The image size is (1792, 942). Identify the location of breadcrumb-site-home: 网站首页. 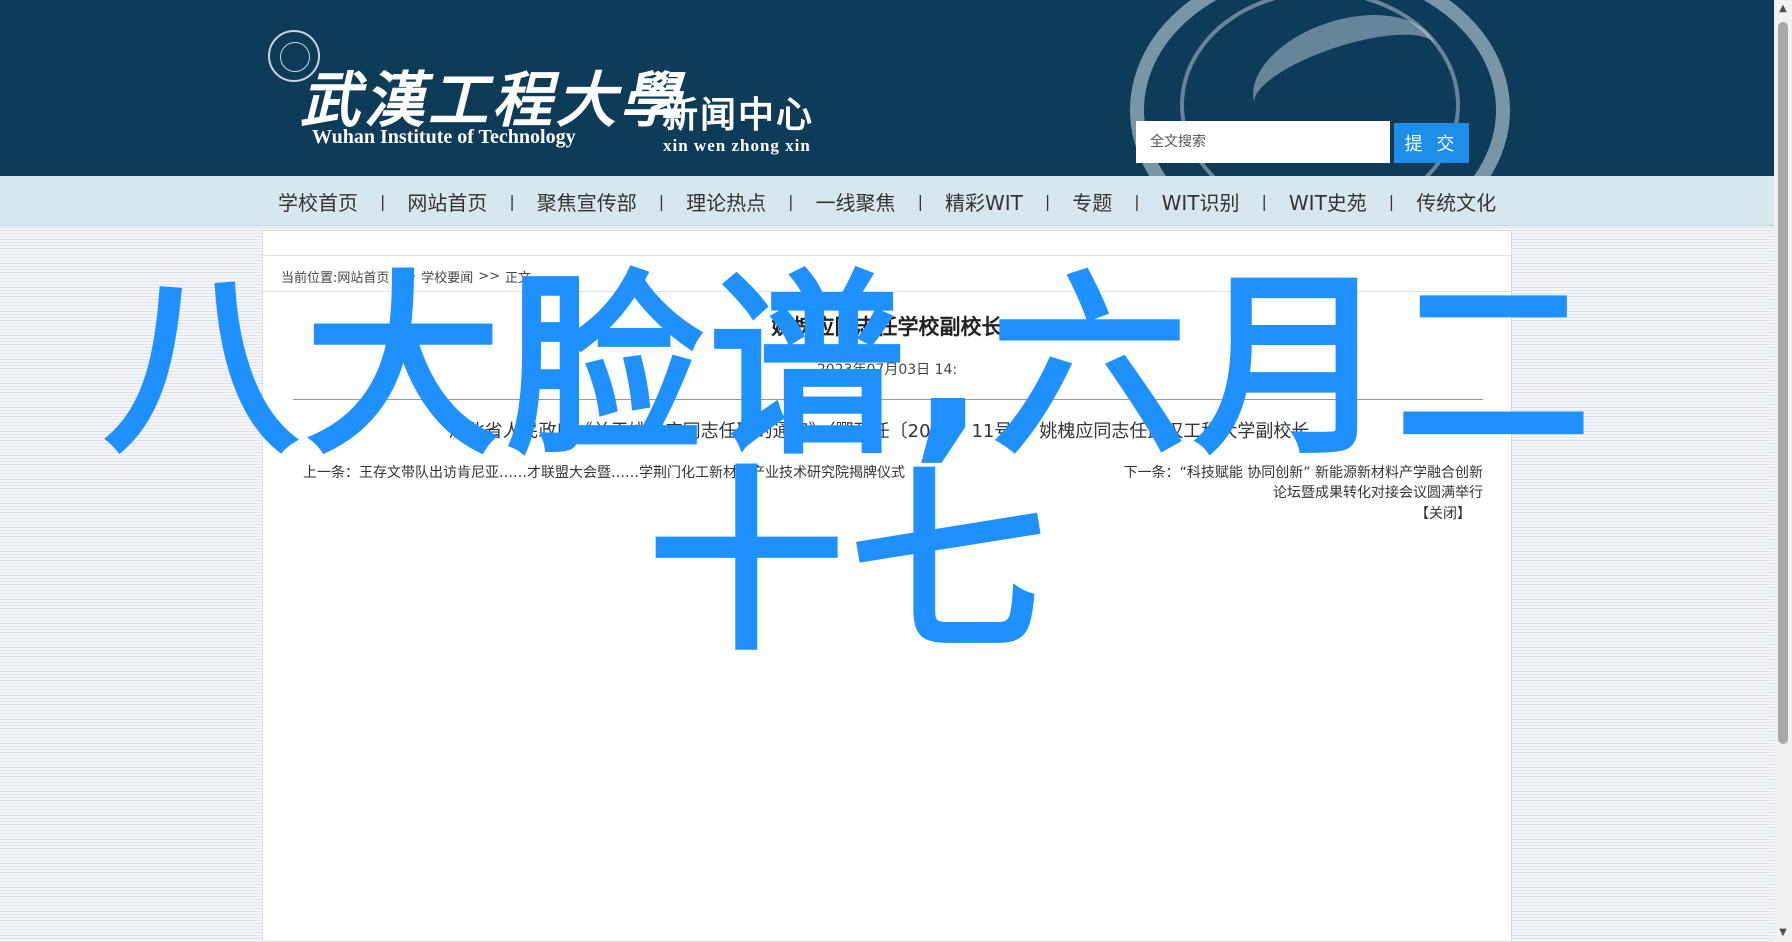
(363, 276).